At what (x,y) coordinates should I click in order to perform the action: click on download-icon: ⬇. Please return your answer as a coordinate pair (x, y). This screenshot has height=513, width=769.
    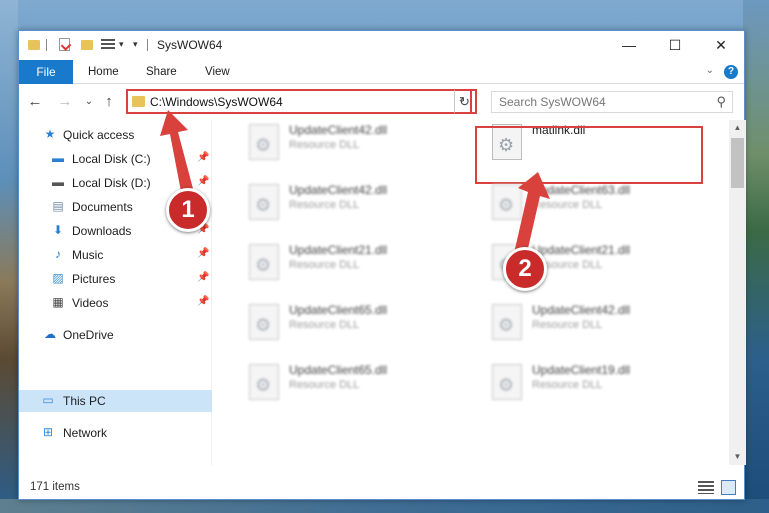
    Looking at the image, I should click on (58, 230).